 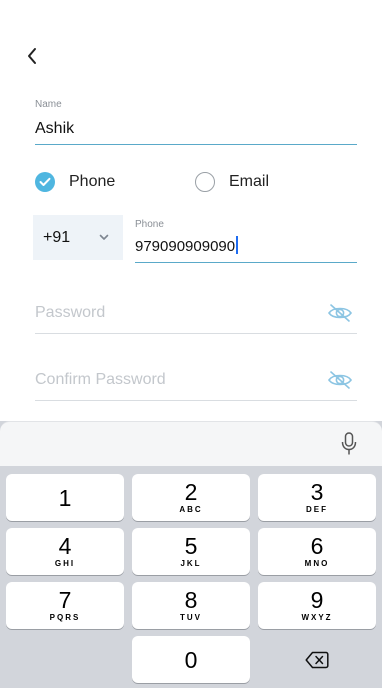 I want to click on key-5: 5 JKL, so click(x=191, y=551).